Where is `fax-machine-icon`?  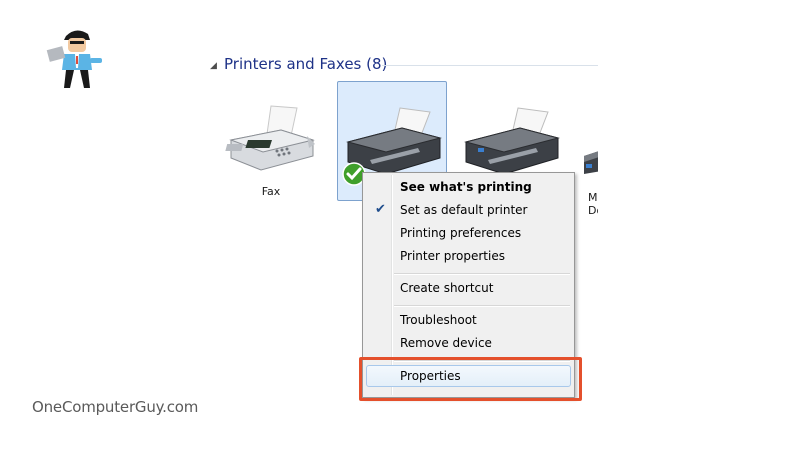
fax-machine-icon is located at coordinates (270, 138).